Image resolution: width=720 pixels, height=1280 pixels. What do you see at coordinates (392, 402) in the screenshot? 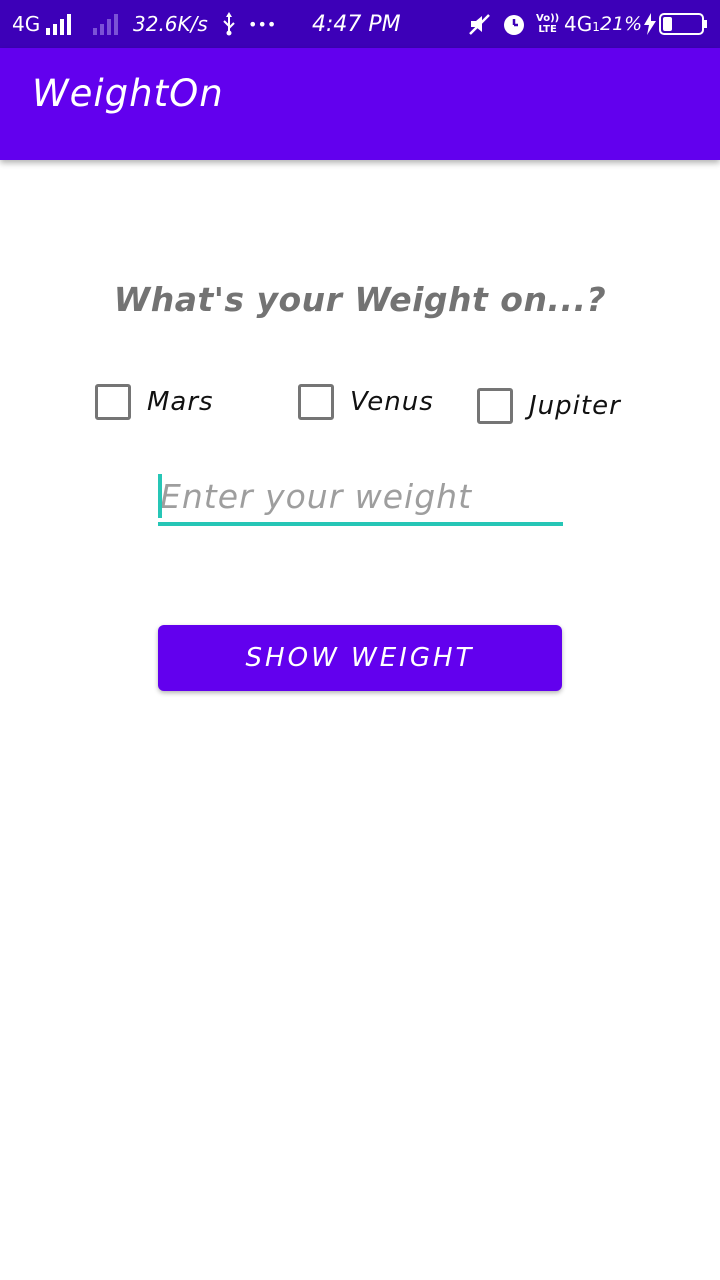
I see `checkbox-venus-label: Venus` at bounding box center [392, 402].